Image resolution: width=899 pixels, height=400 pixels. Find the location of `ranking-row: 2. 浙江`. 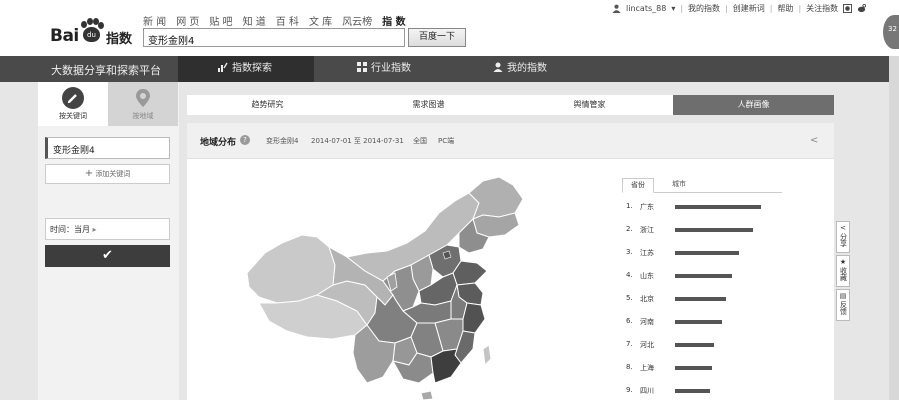

ranking-row: 2. 浙江 is located at coordinates (702, 232).